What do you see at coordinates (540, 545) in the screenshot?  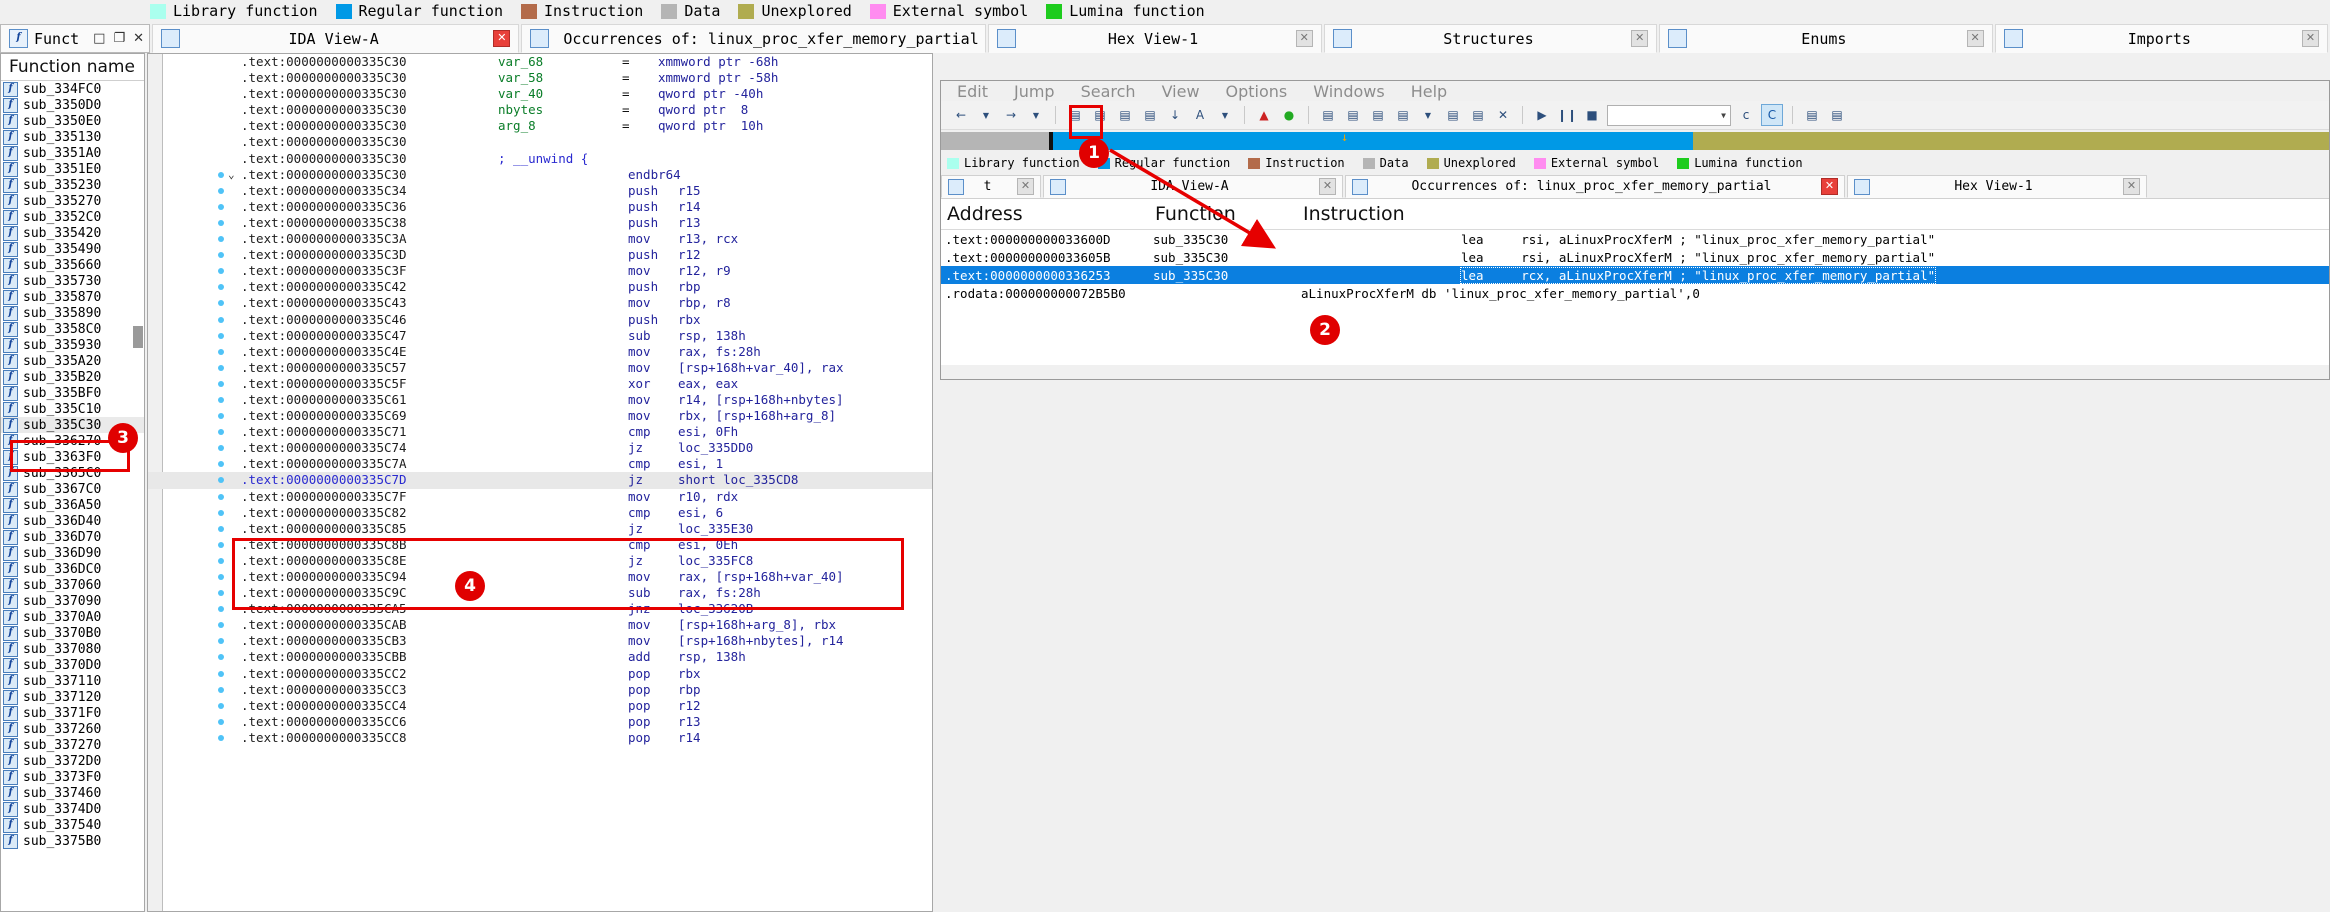 I see `disassembly-line: .text:0000000000335C8B cmp esi, 0Eh` at bounding box center [540, 545].